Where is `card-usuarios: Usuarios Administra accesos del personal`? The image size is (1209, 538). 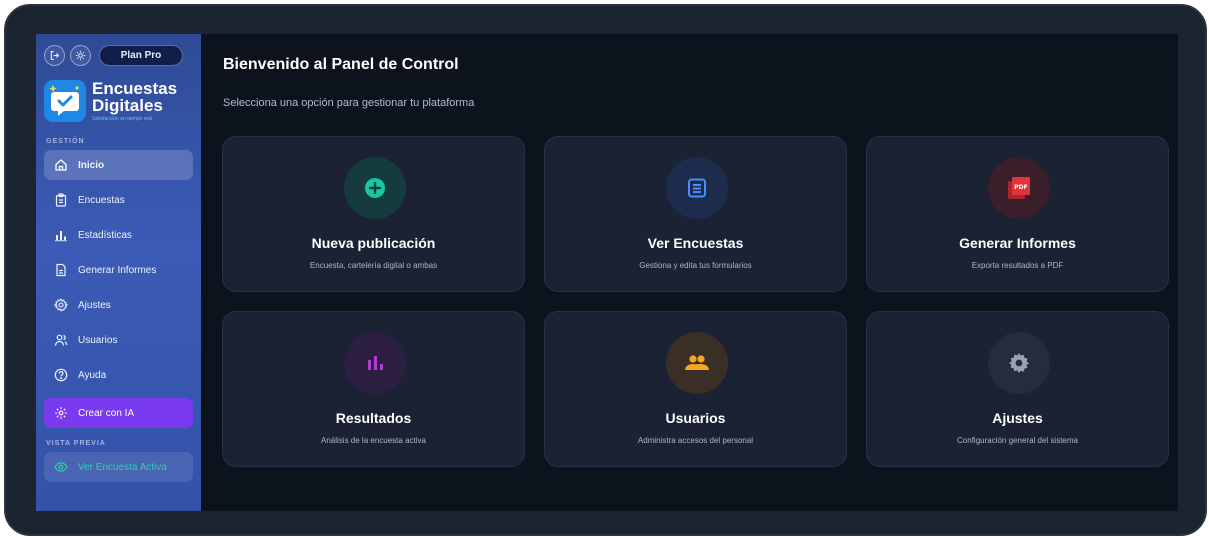
card-usuarios: Usuarios Administra accesos del personal is located at coordinates (695, 389).